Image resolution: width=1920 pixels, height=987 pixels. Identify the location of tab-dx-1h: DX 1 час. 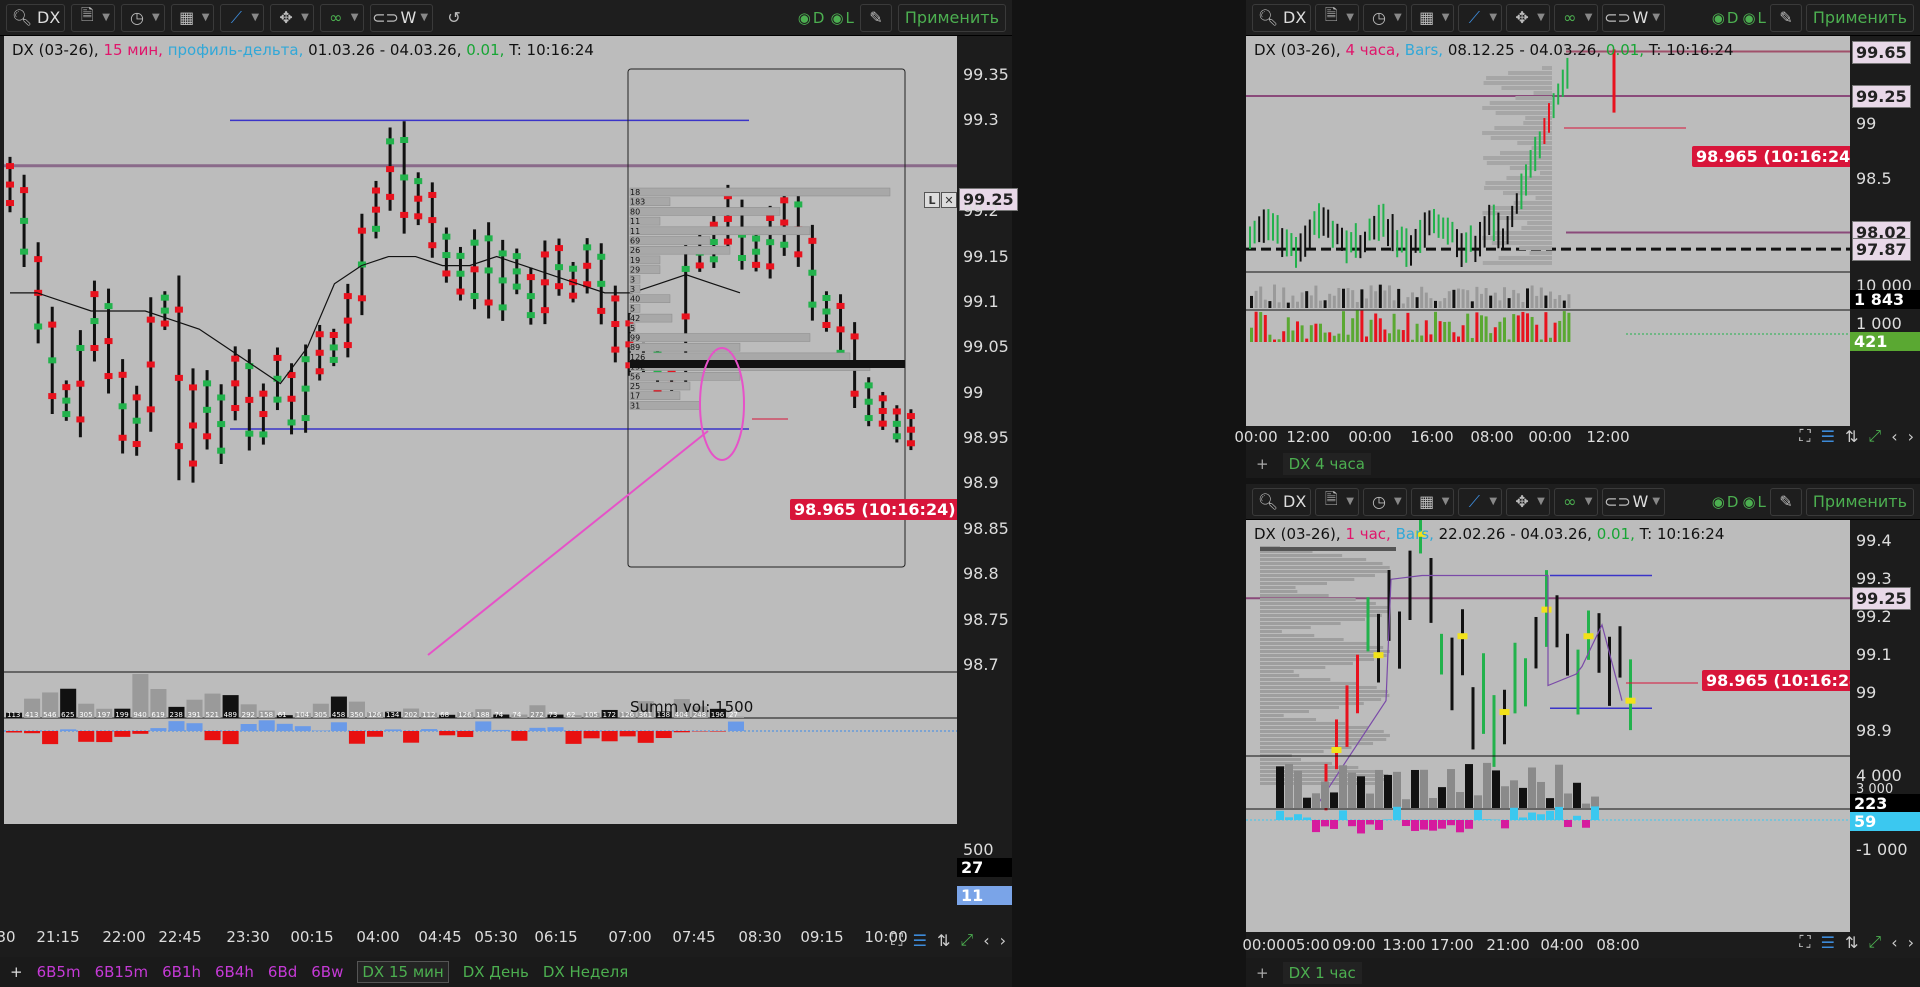
(1322, 972).